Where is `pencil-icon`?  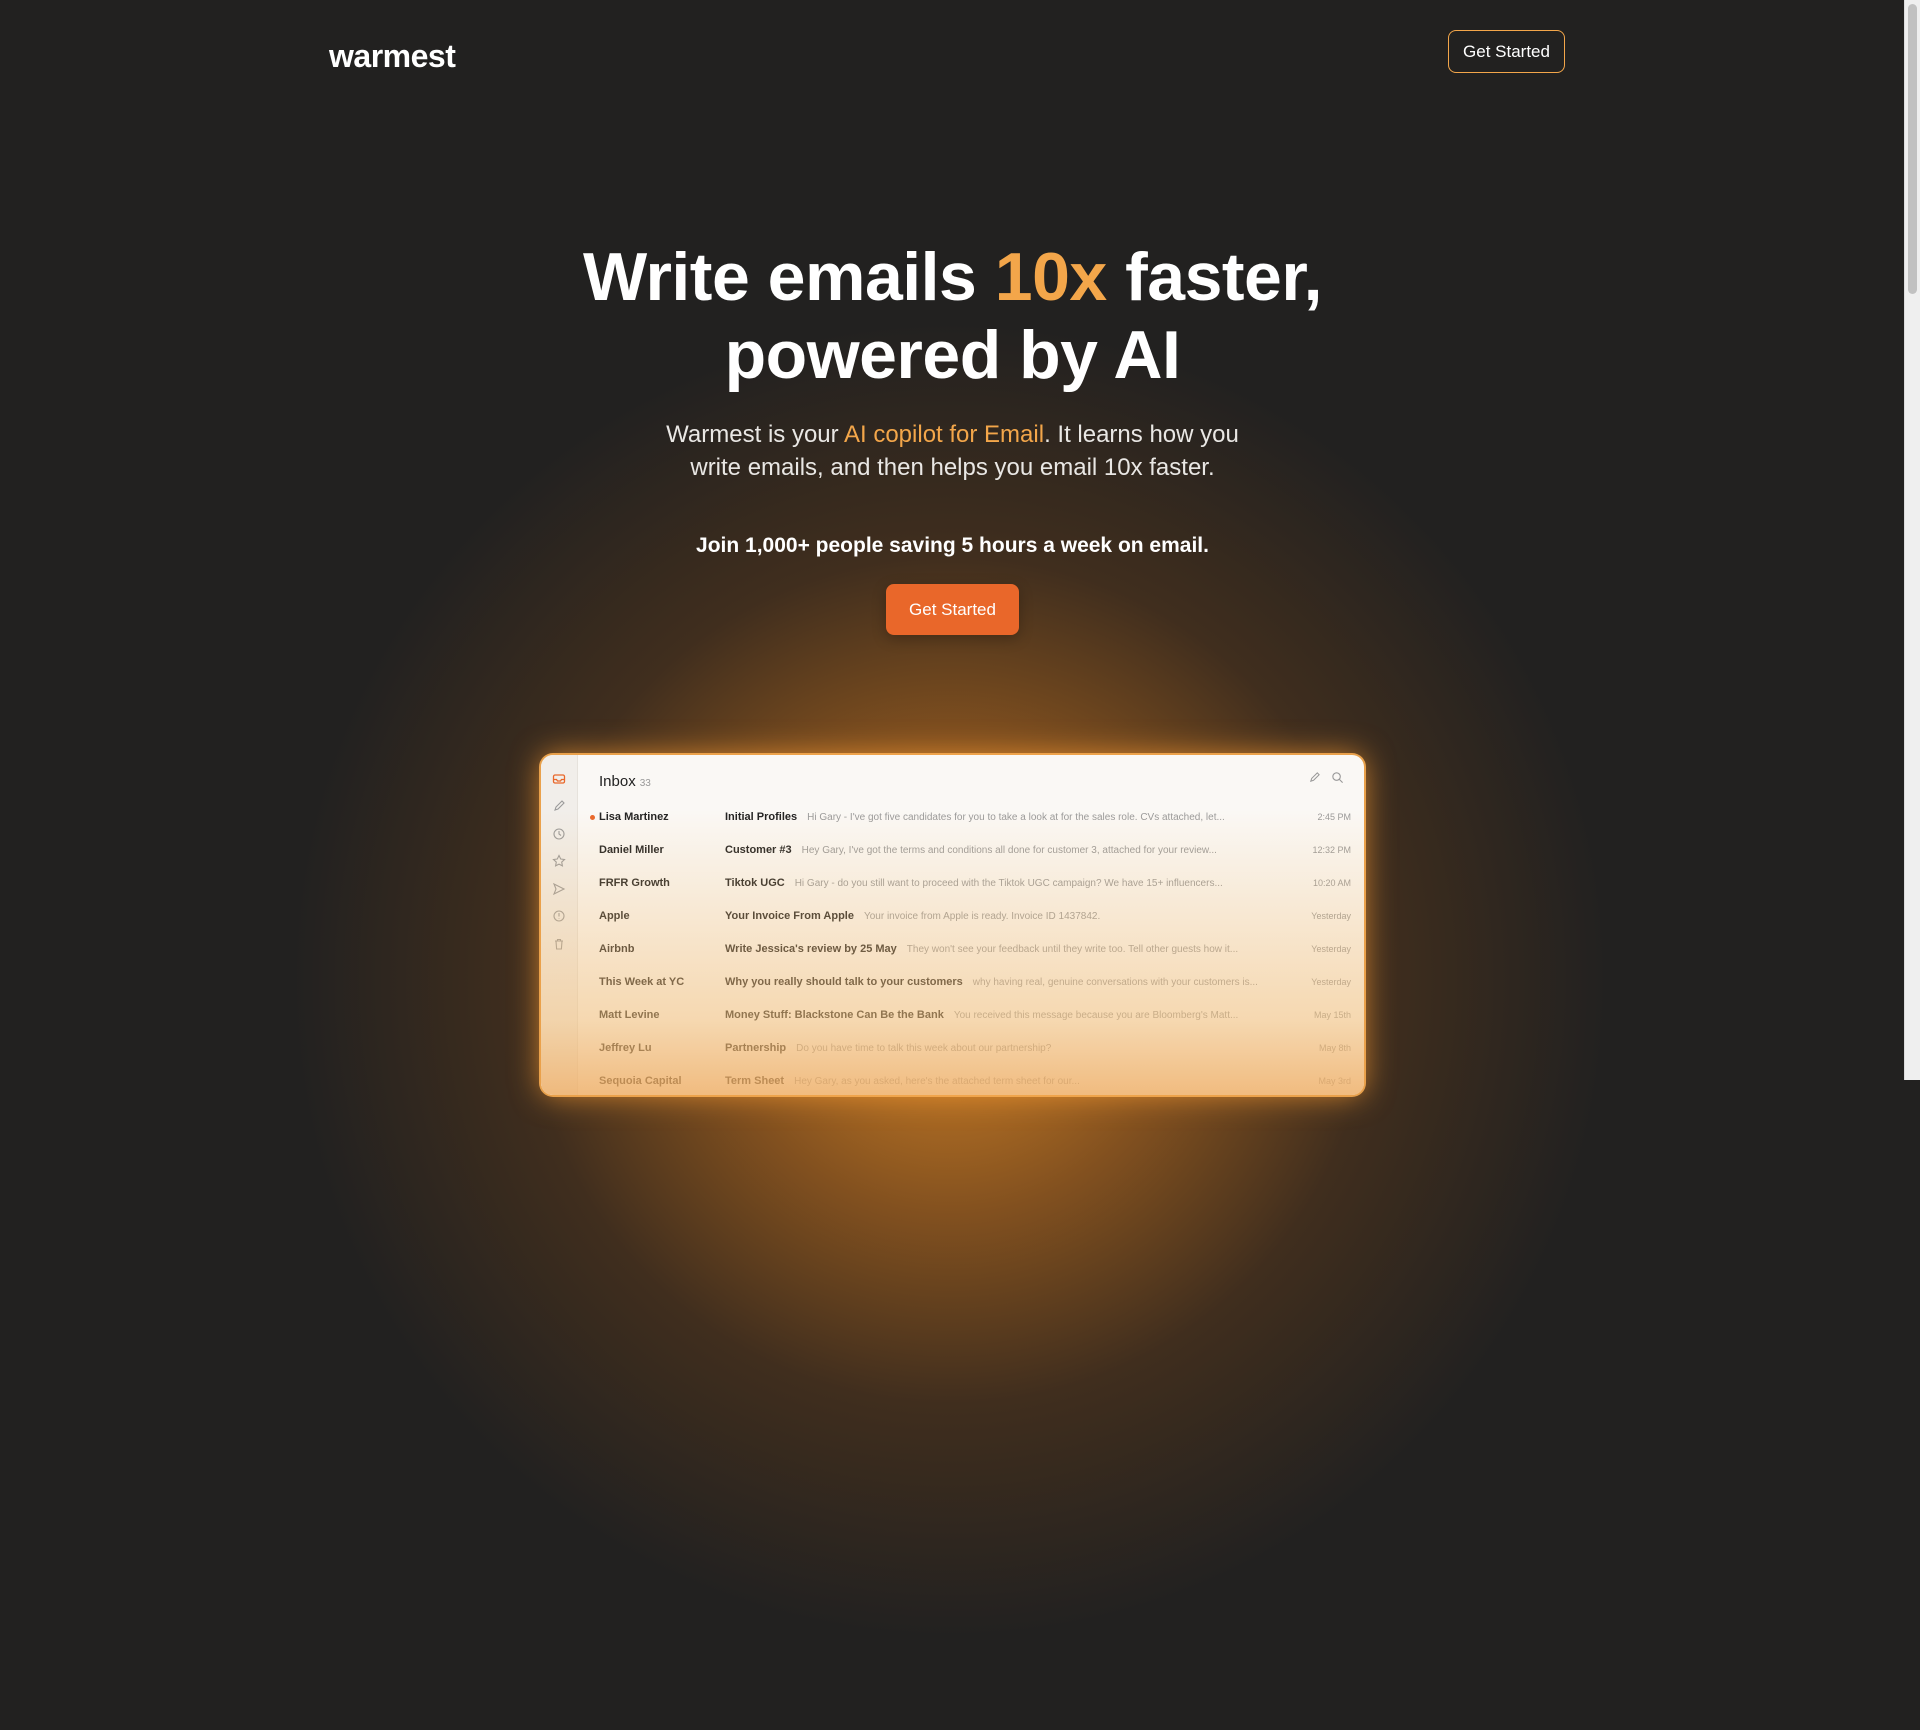
pencil-icon is located at coordinates (559, 806).